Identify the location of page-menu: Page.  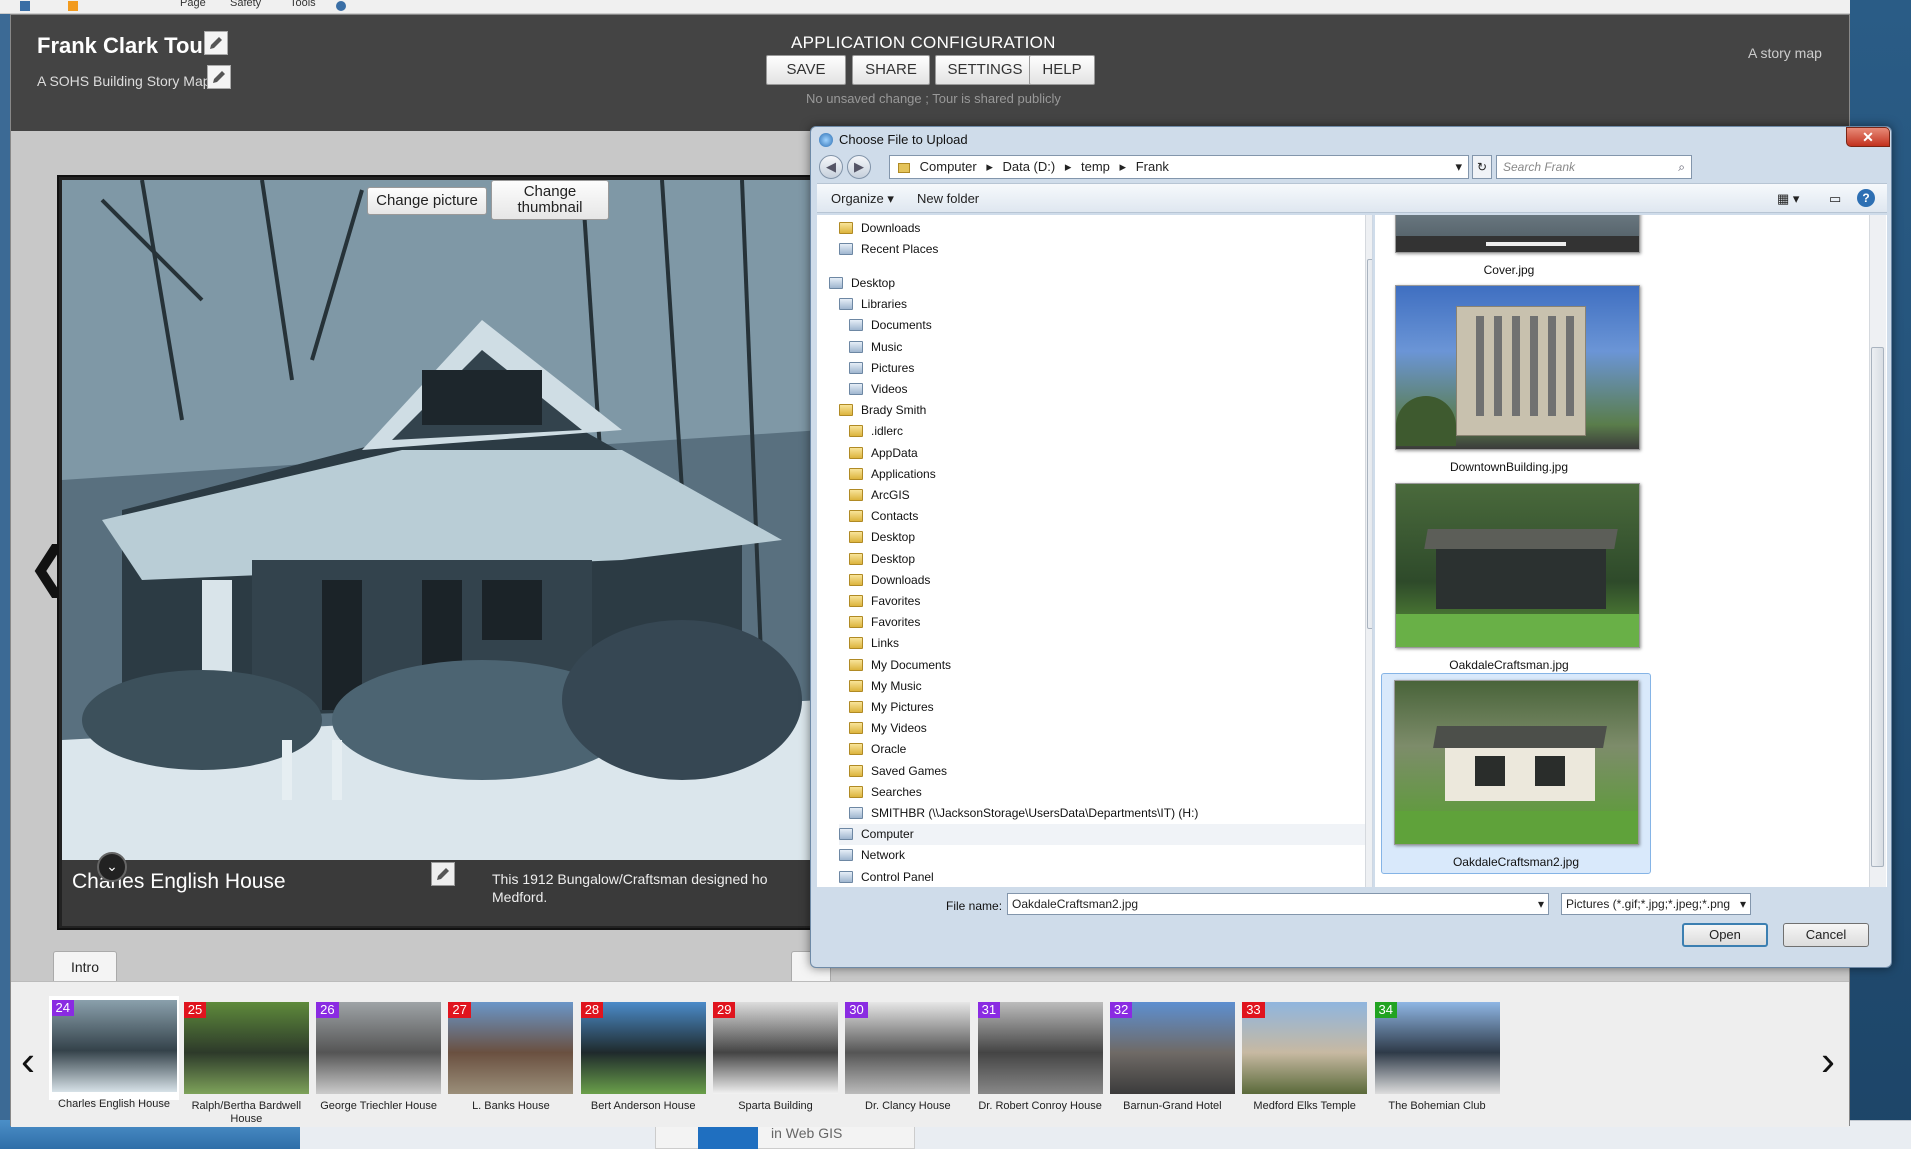
(193, 4).